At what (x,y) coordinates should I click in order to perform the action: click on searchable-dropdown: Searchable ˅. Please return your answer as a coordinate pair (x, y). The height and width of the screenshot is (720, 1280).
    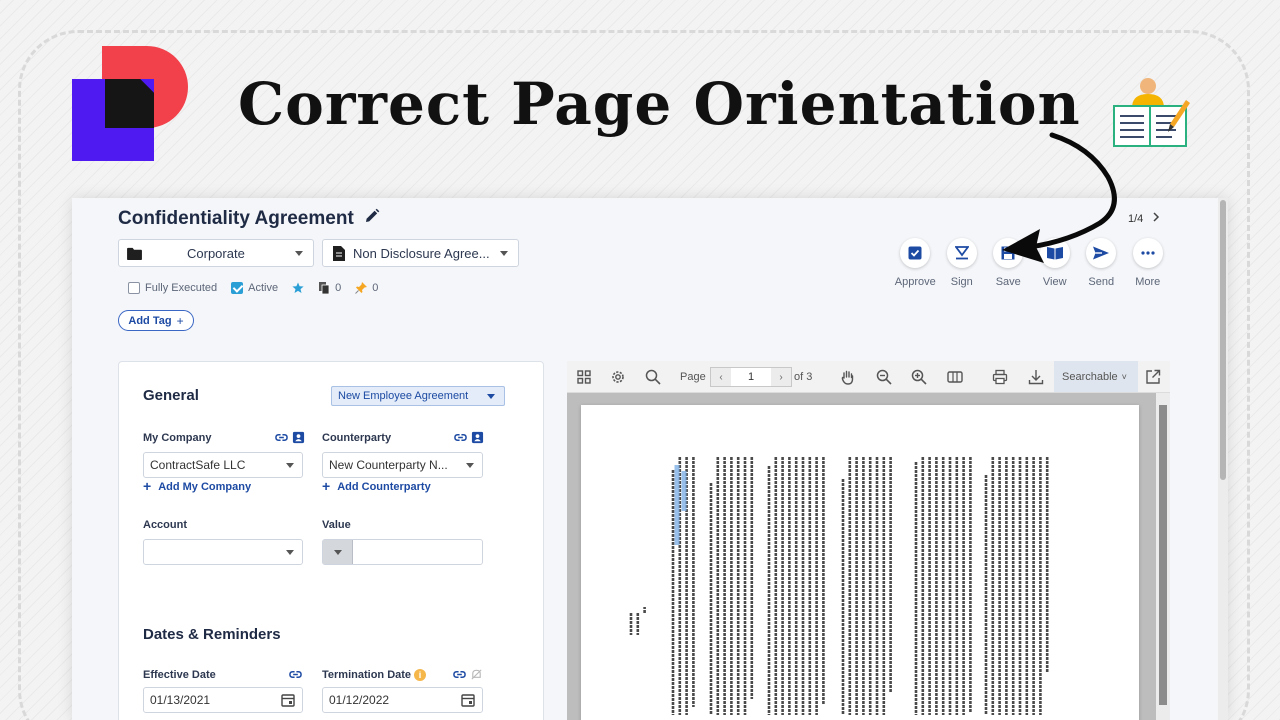
    Looking at the image, I should click on (1096, 376).